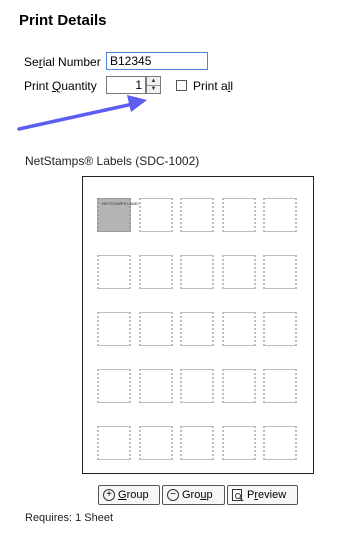 The image size is (342, 542). I want to click on annotation-arrow-icon, so click(82, 113).